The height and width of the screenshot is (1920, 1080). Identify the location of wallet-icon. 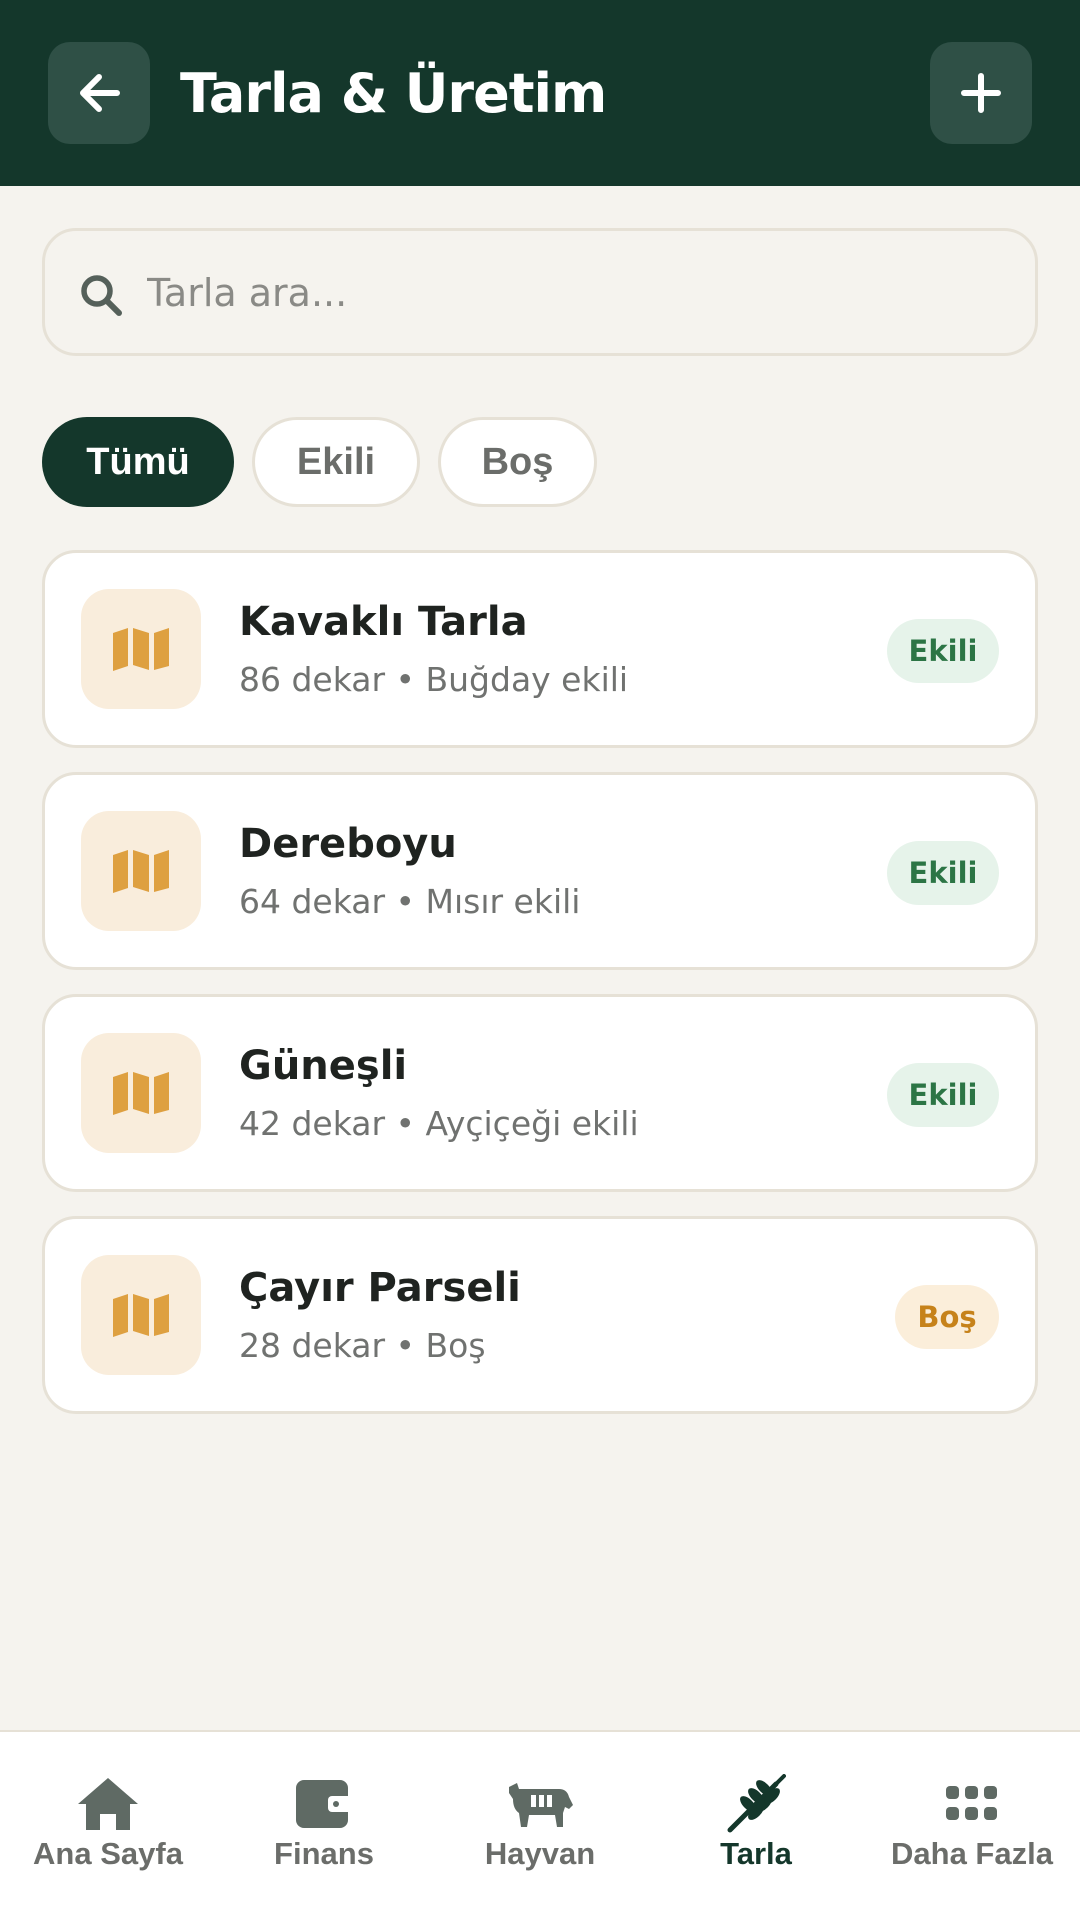
(324, 1804).